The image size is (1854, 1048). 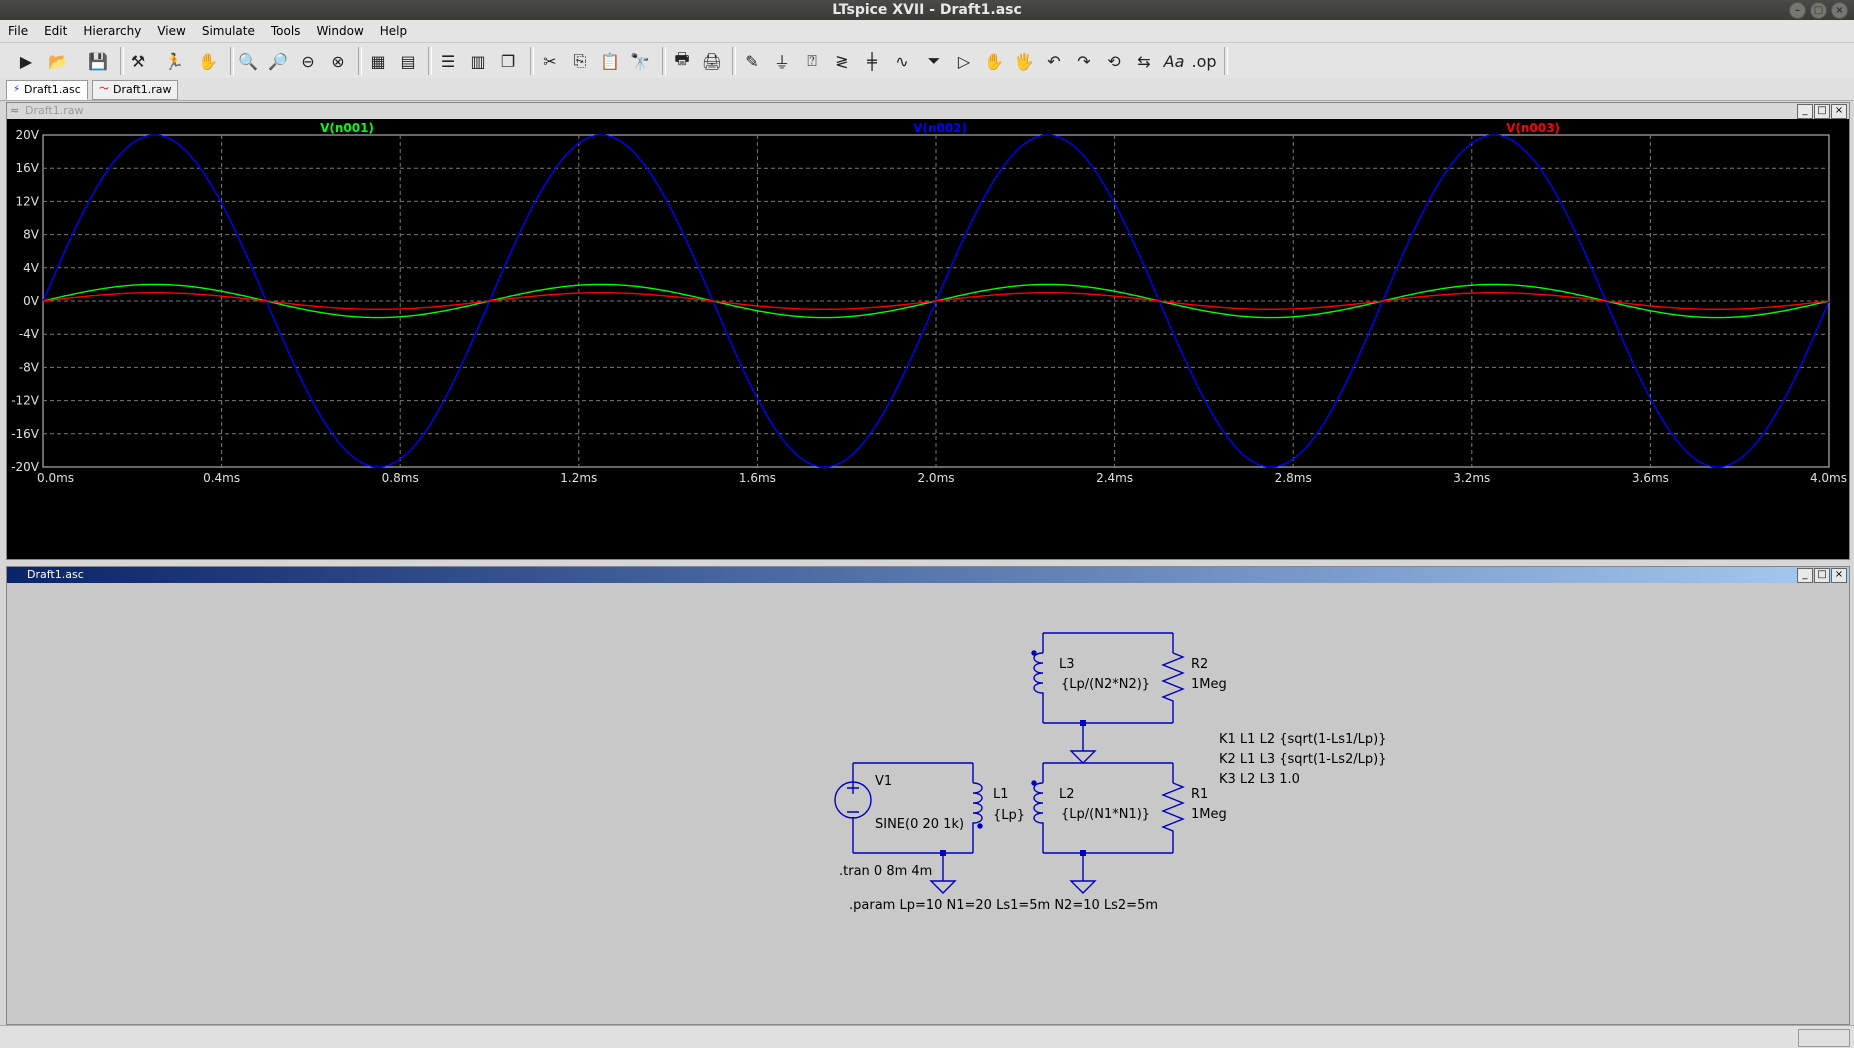 What do you see at coordinates (1144, 61) in the screenshot?
I see `mirror-icon: ⇆` at bounding box center [1144, 61].